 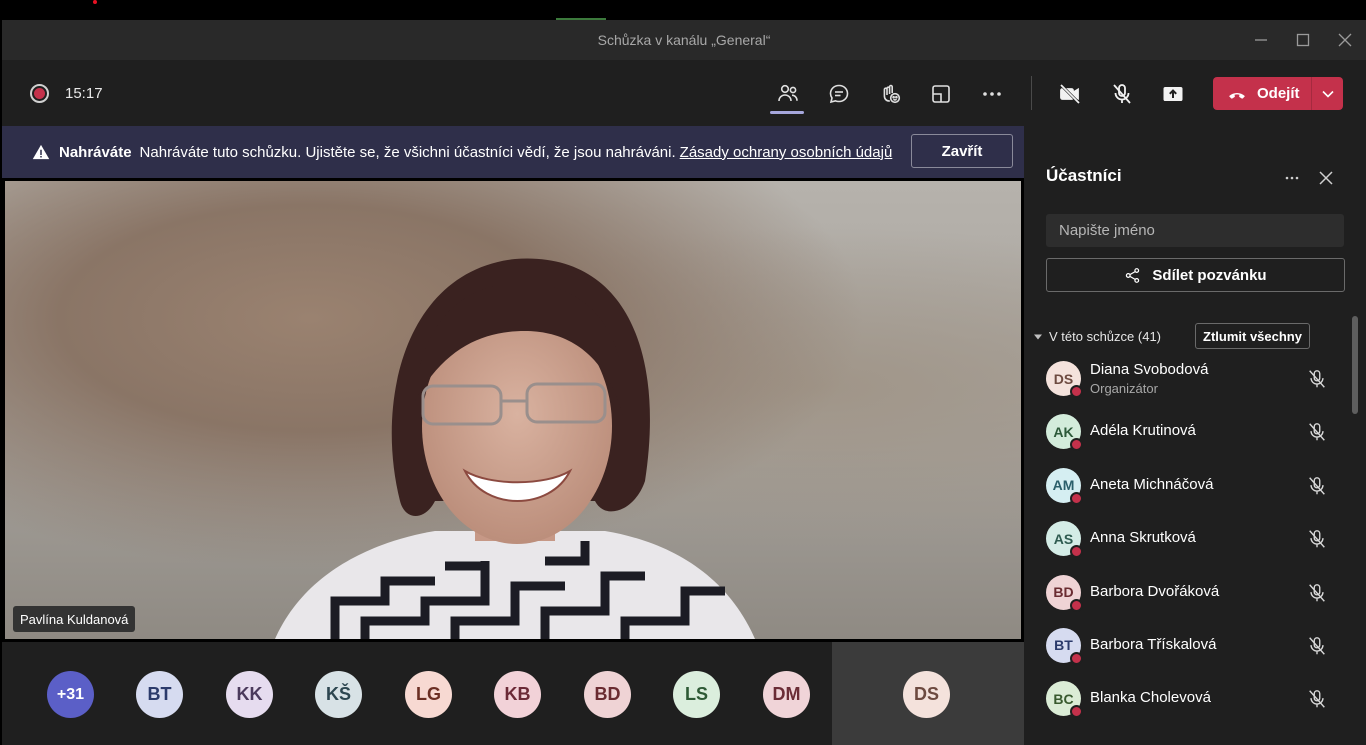 I want to click on participant-name: Blanka Cholevová, so click(x=1150, y=698).